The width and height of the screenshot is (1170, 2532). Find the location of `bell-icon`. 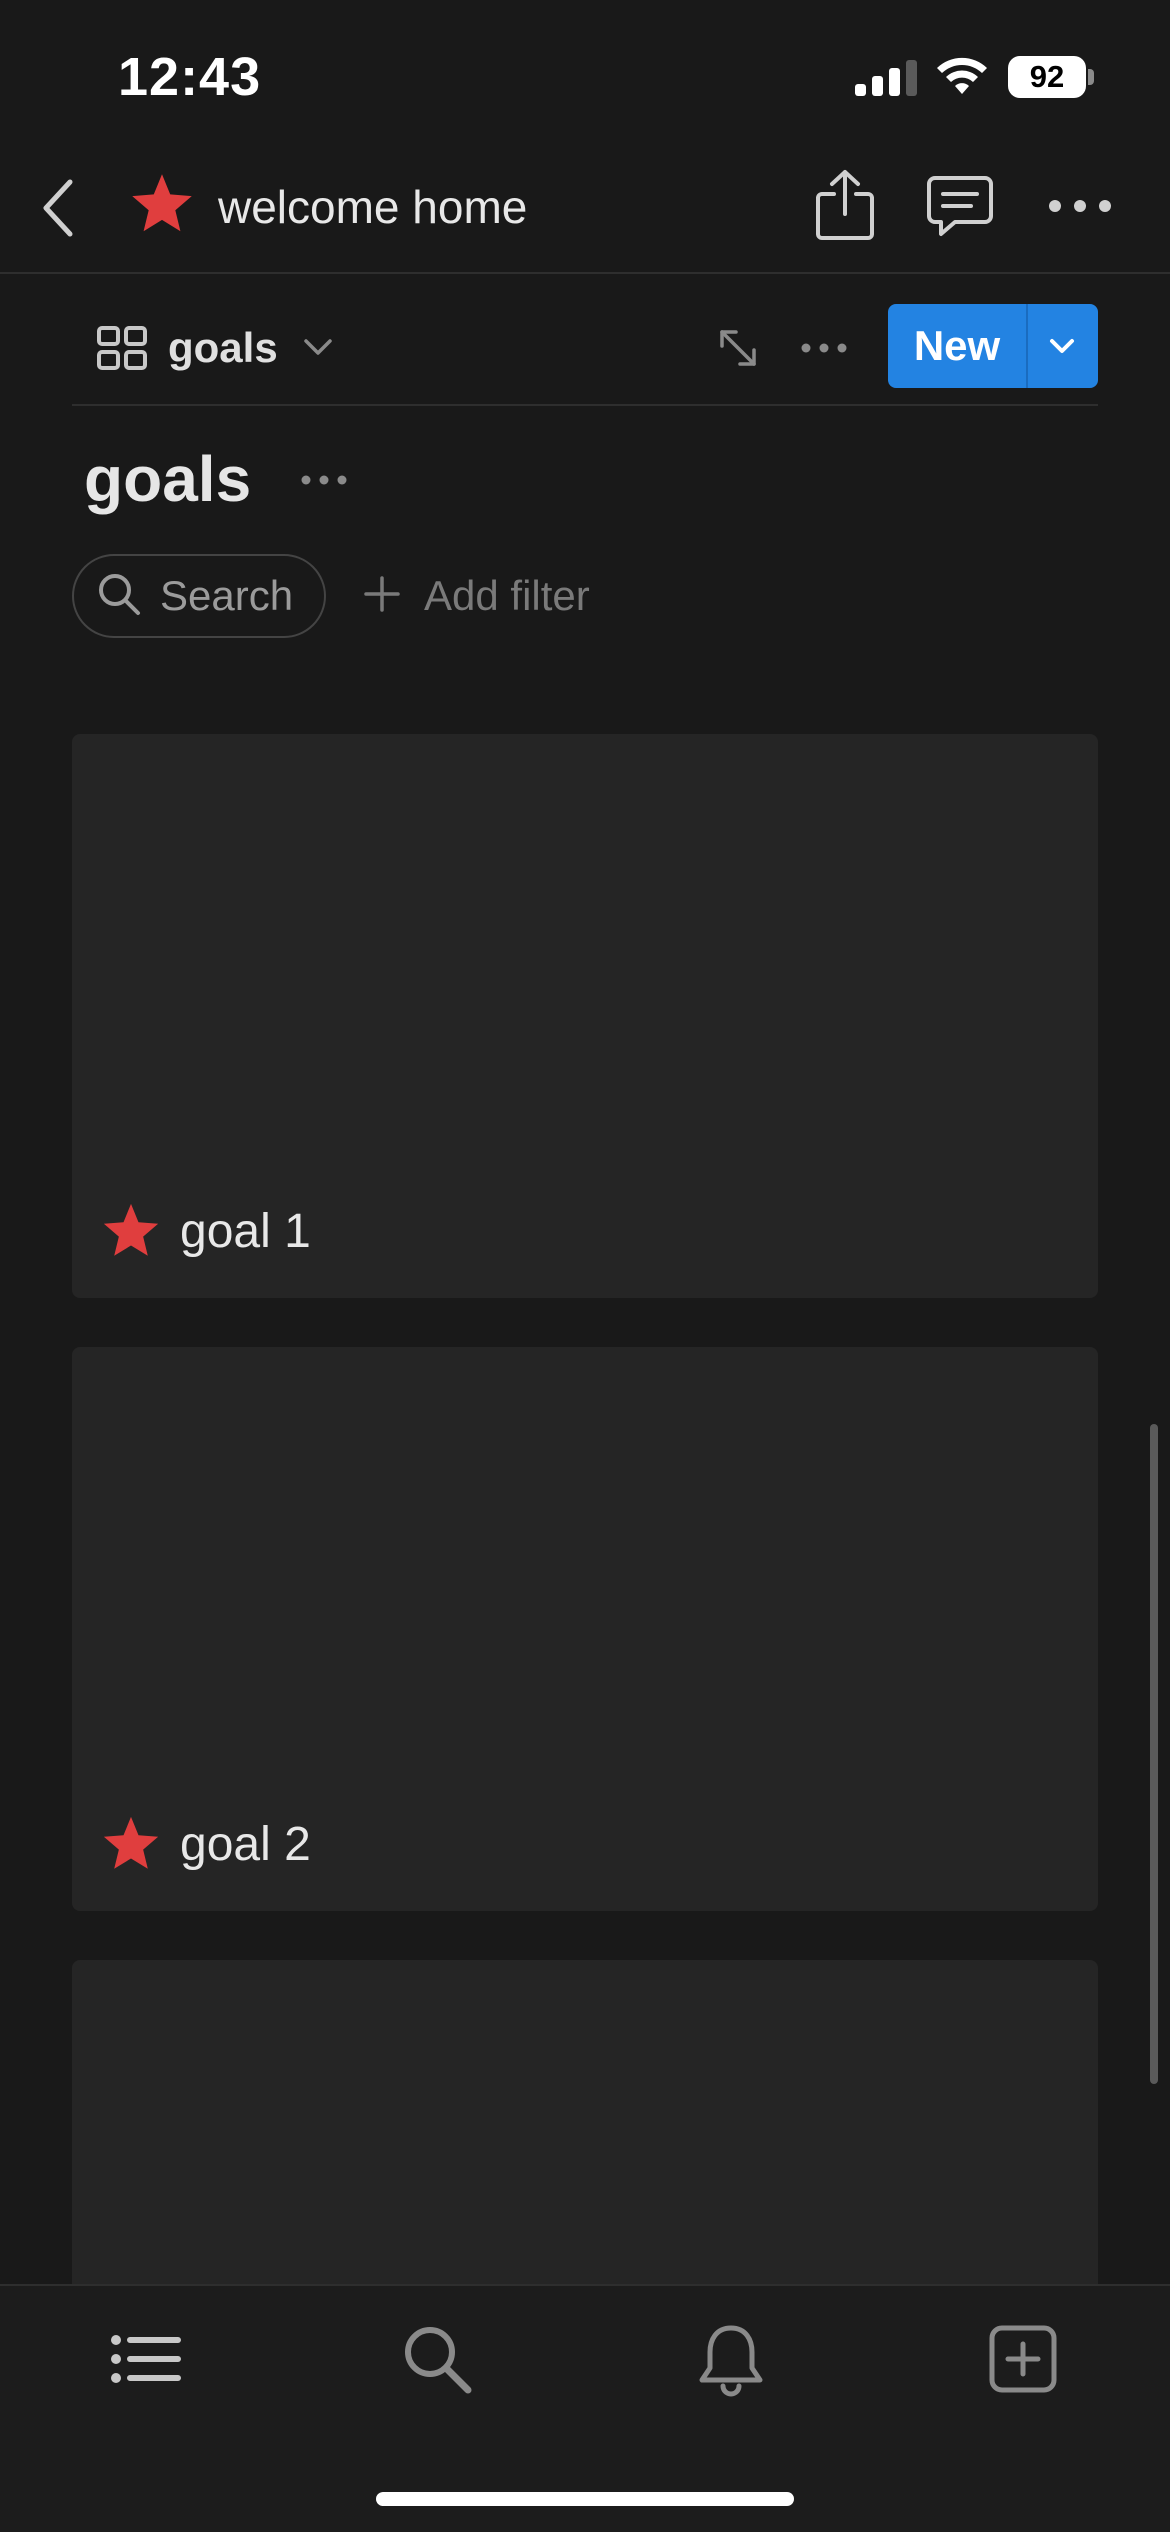

bell-icon is located at coordinates (731, 2359).